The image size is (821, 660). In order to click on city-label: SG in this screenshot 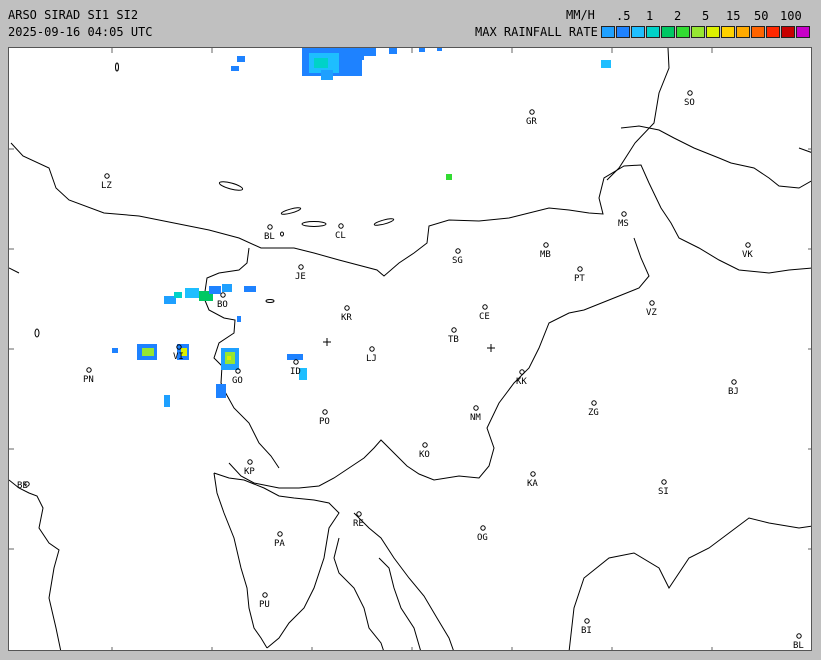, I will do `click(457, 261)`.